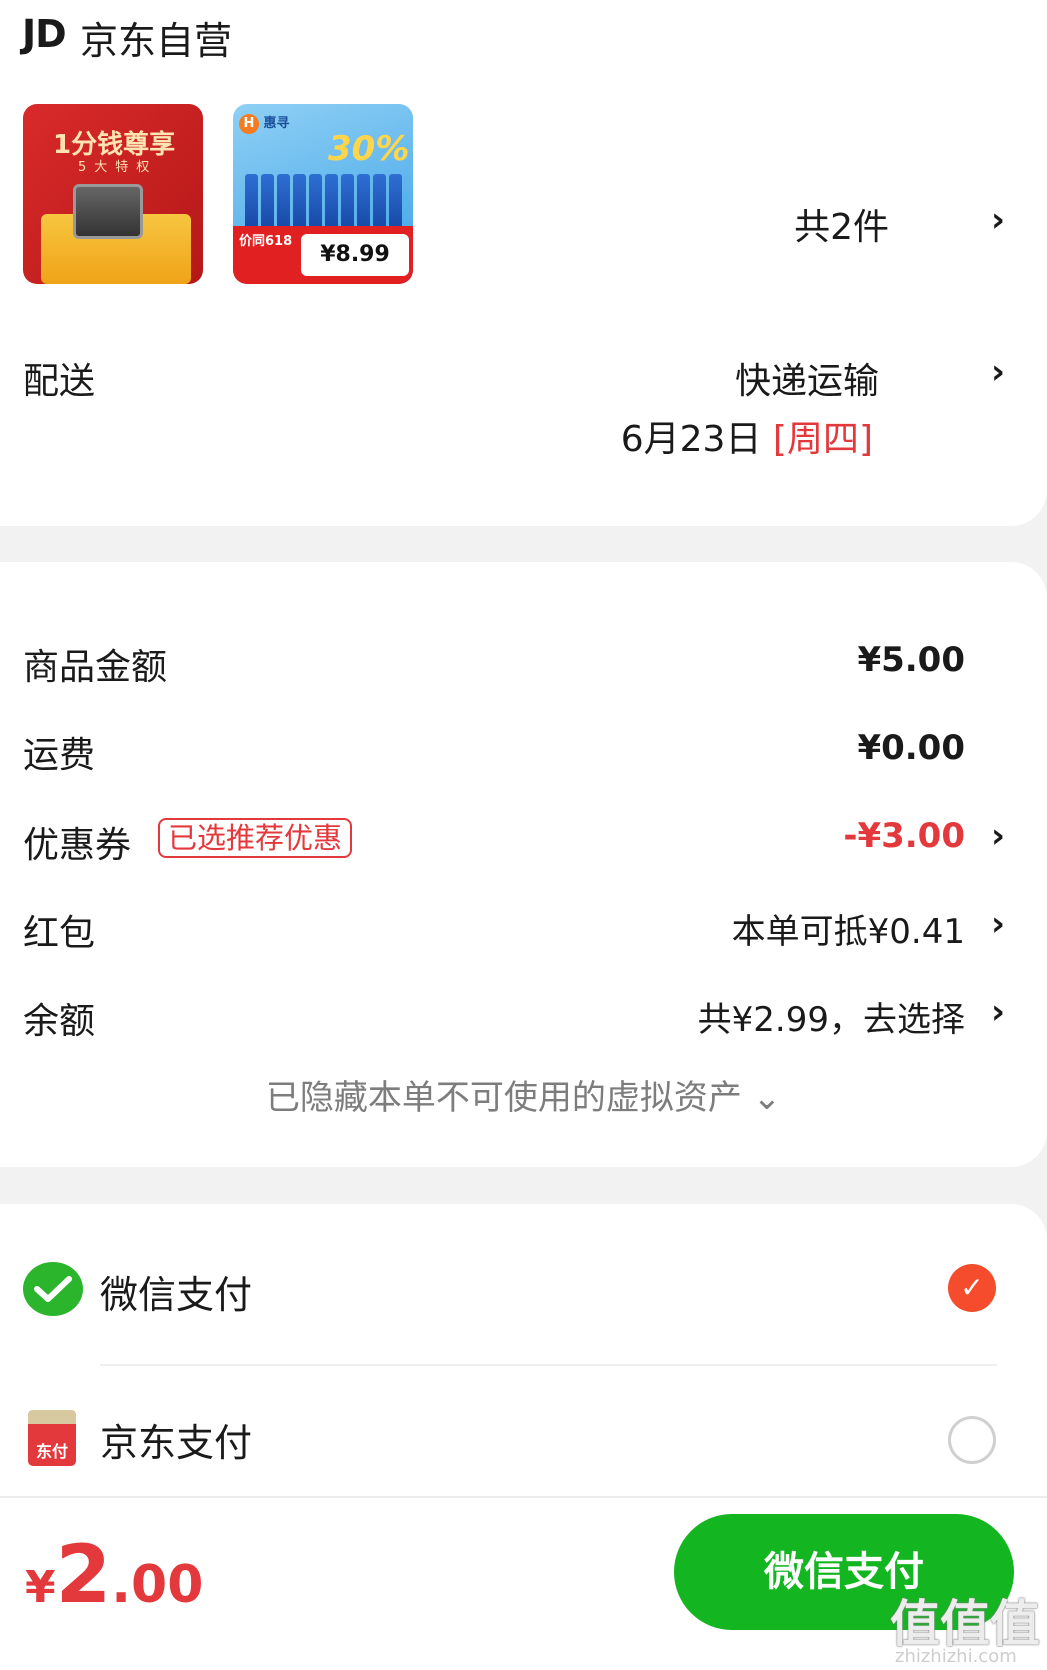 This screenshot has height=1670, width=1047. Describe the element at coordinates (355, 255) in the screenshot. I see `thumb2-price: ¥8.99` at that location.